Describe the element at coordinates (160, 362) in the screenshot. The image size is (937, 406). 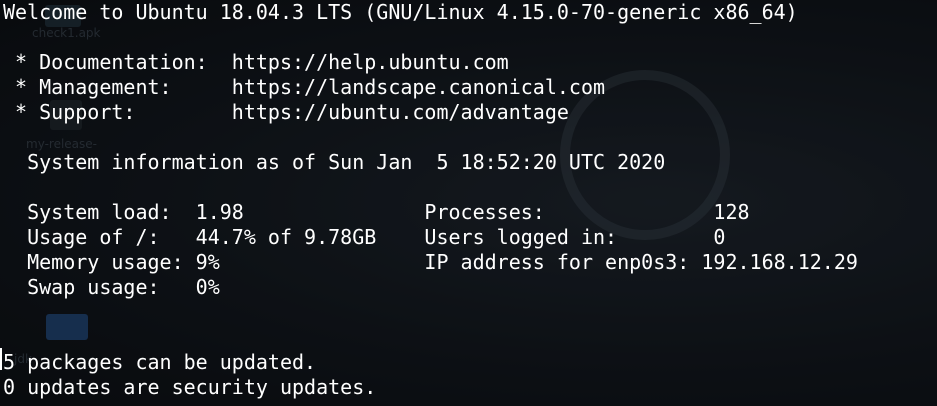
I see `packages-update-line: 5 packages can be updated.` at that location.